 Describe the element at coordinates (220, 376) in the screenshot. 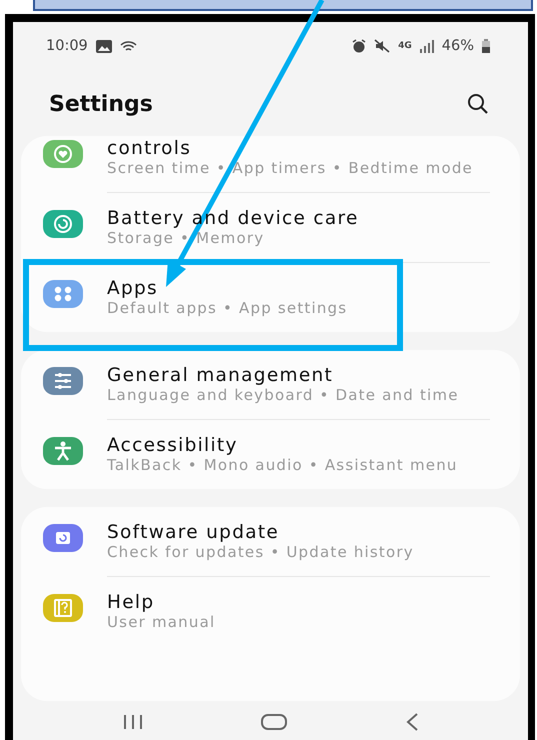

I see `item-title: General management` at that location.